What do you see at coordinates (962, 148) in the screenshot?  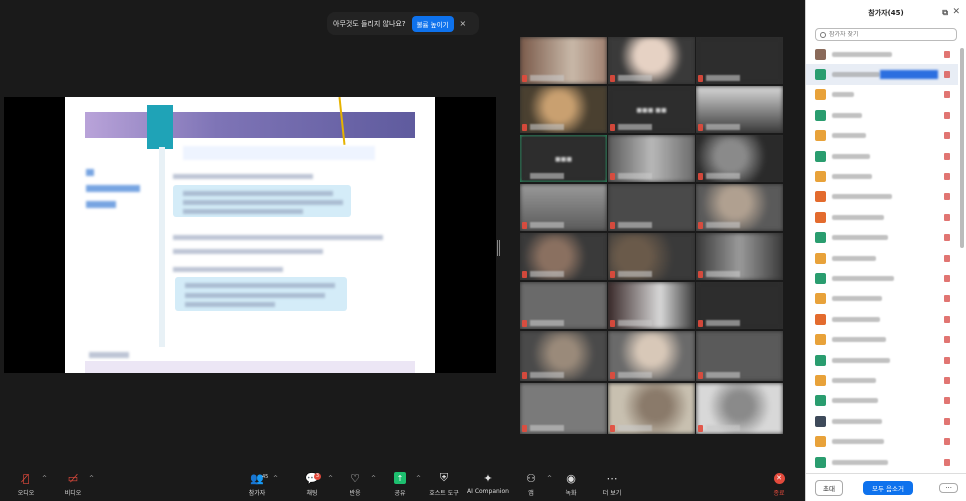 I see `scrollbar` at bounding box center [962, 148].